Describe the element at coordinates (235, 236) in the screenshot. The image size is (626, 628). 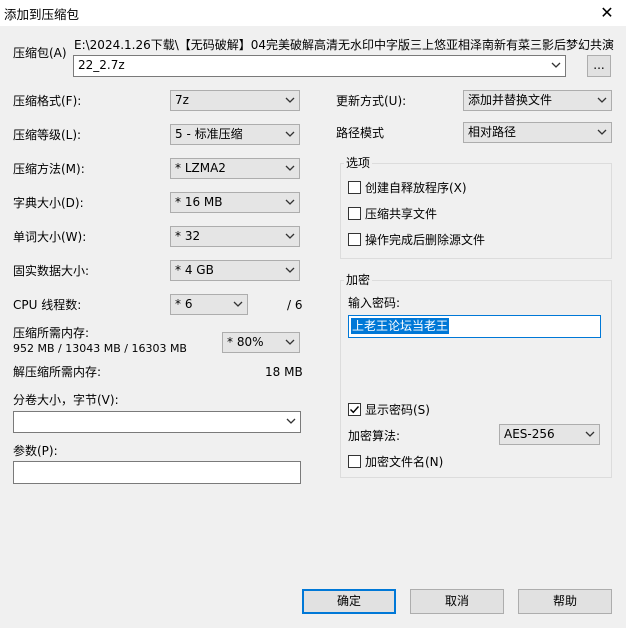
I see `word-select: * 32` at that location.